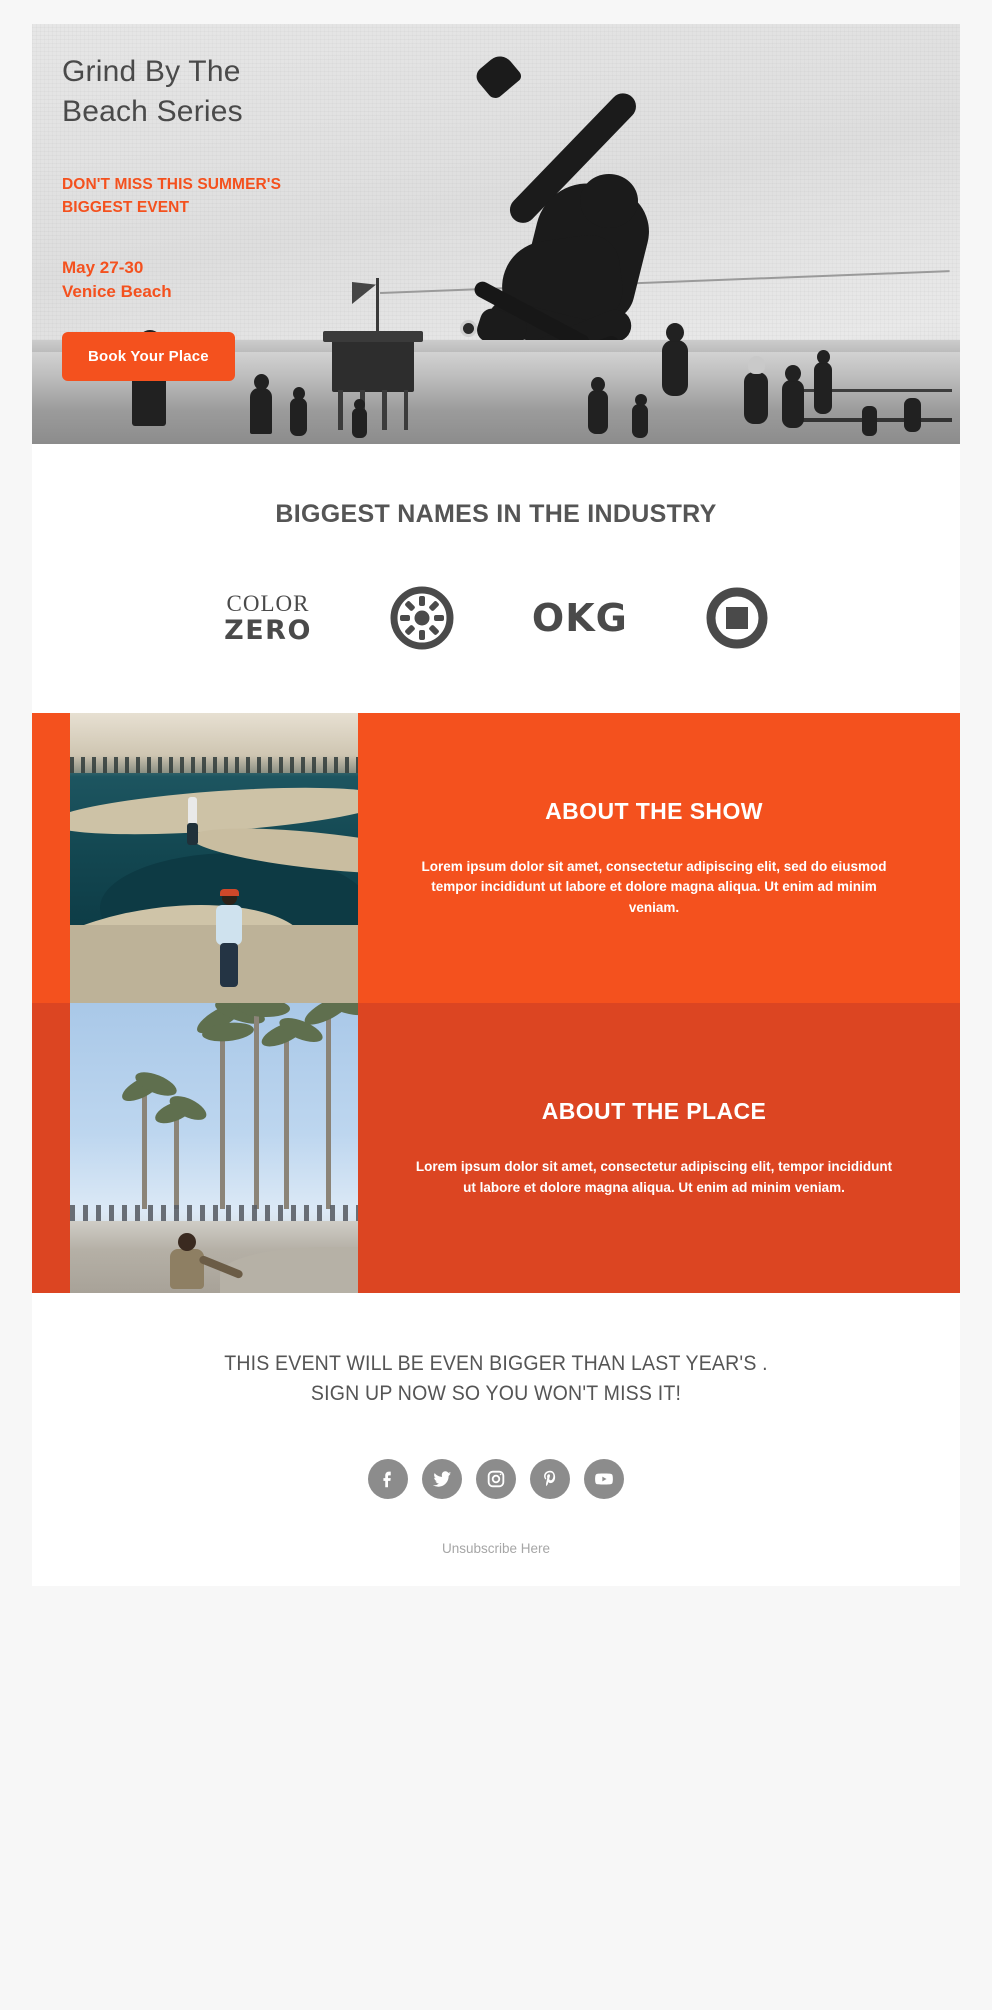 The image size is (992, 2010). I want to click on color-zero-logo-bottom: ZERO, so click(268, 630).